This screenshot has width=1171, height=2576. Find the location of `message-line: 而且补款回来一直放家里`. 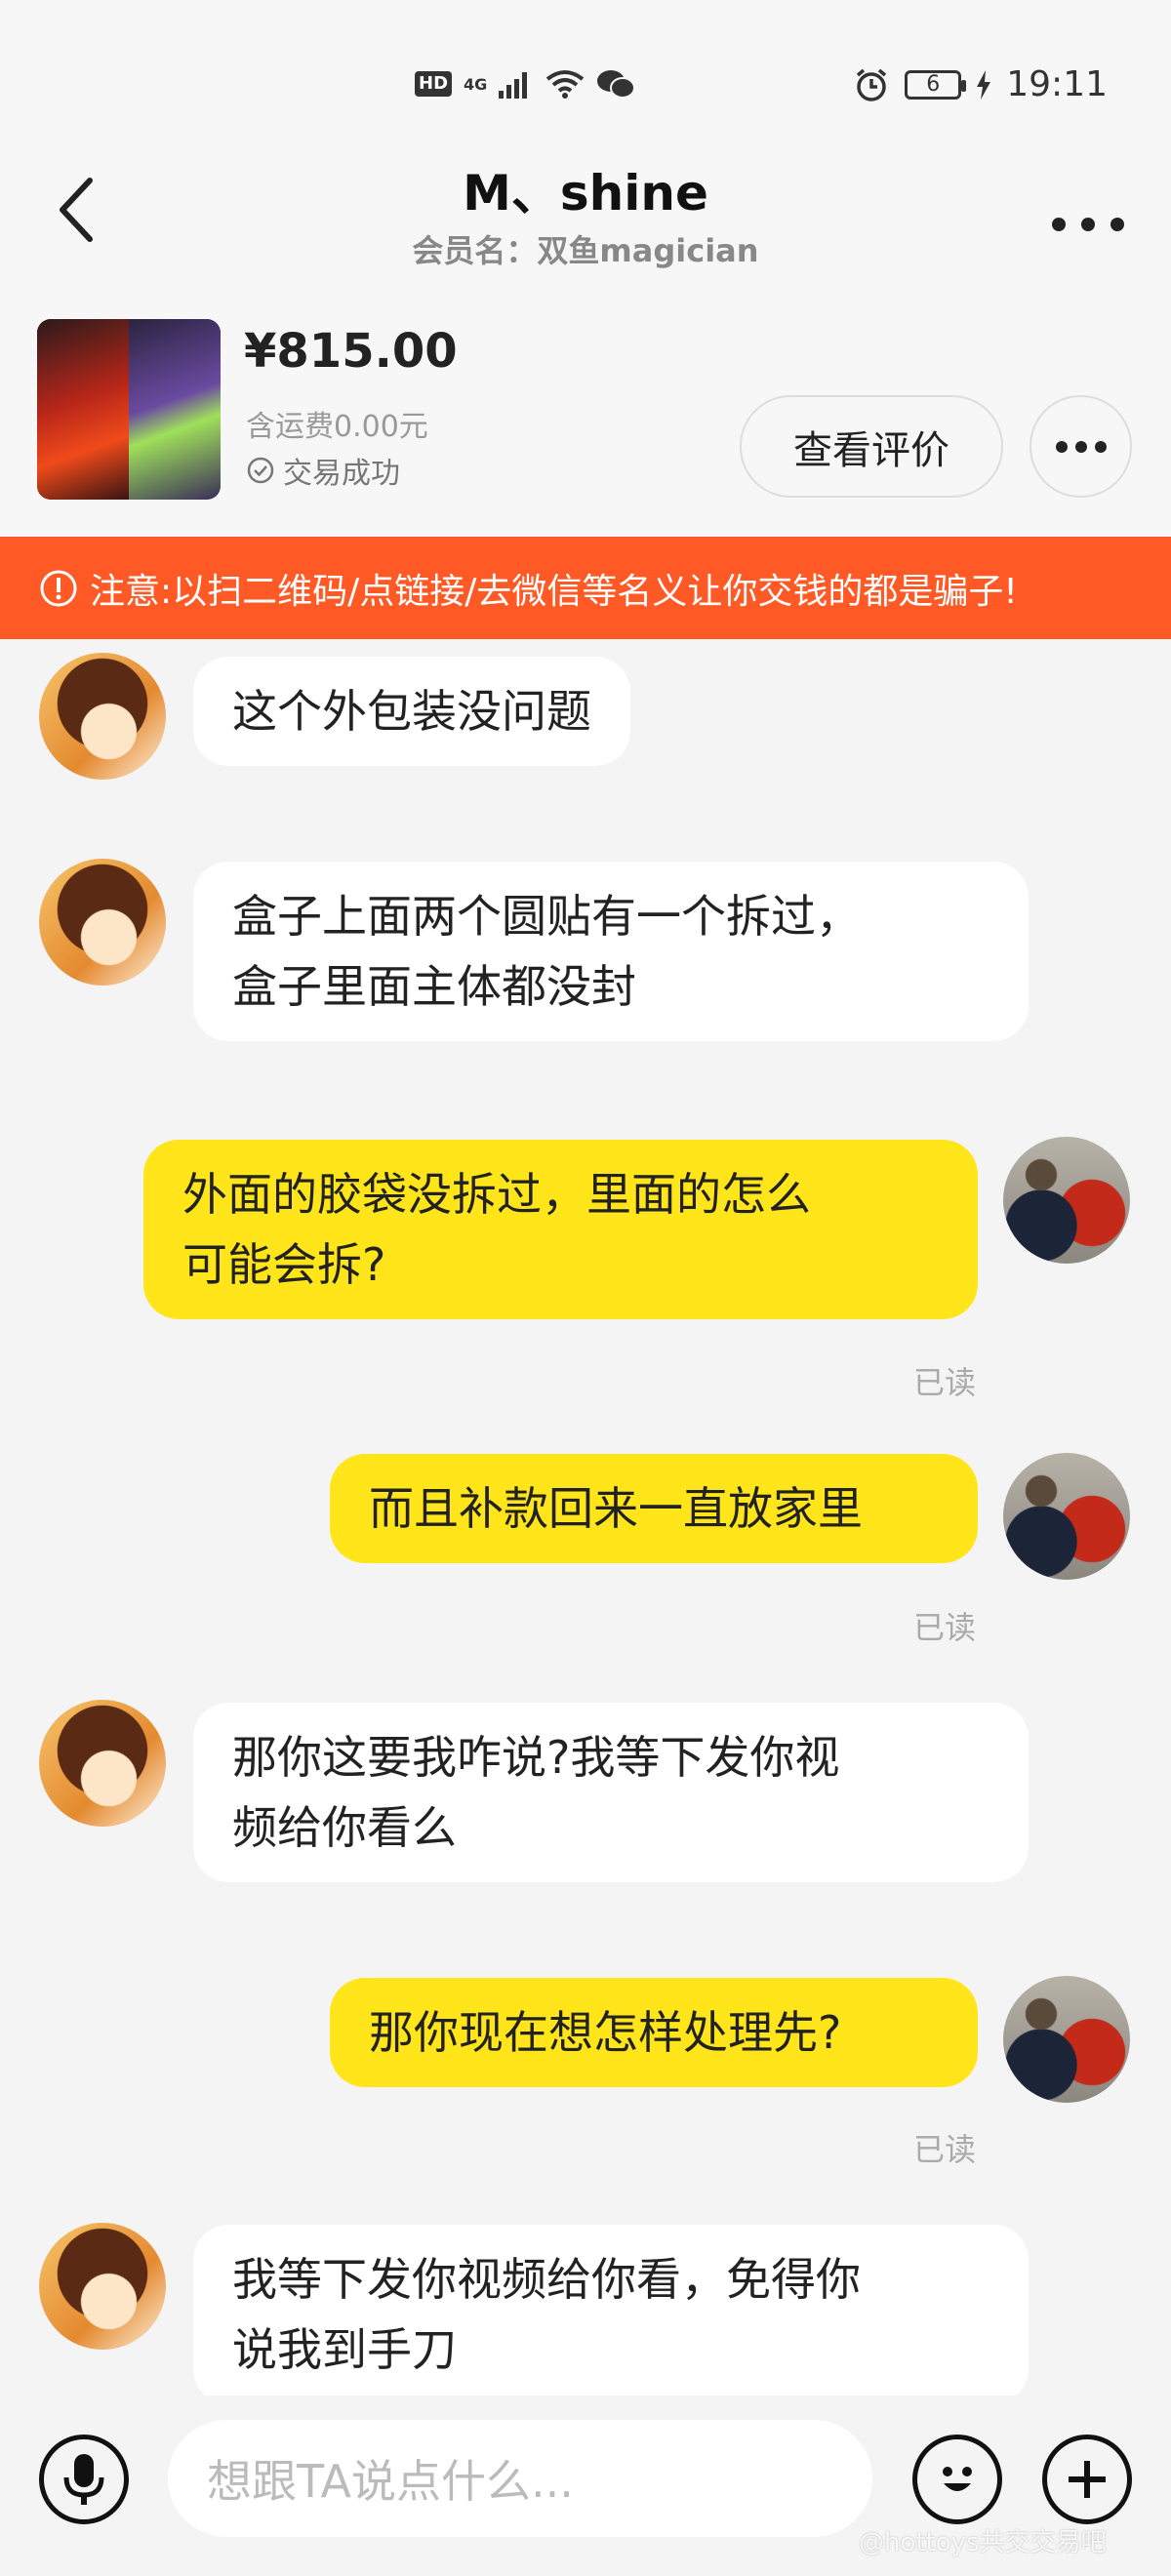

message-line: 而且补款回来一直放家里 is located at coordinates (616, 1508).